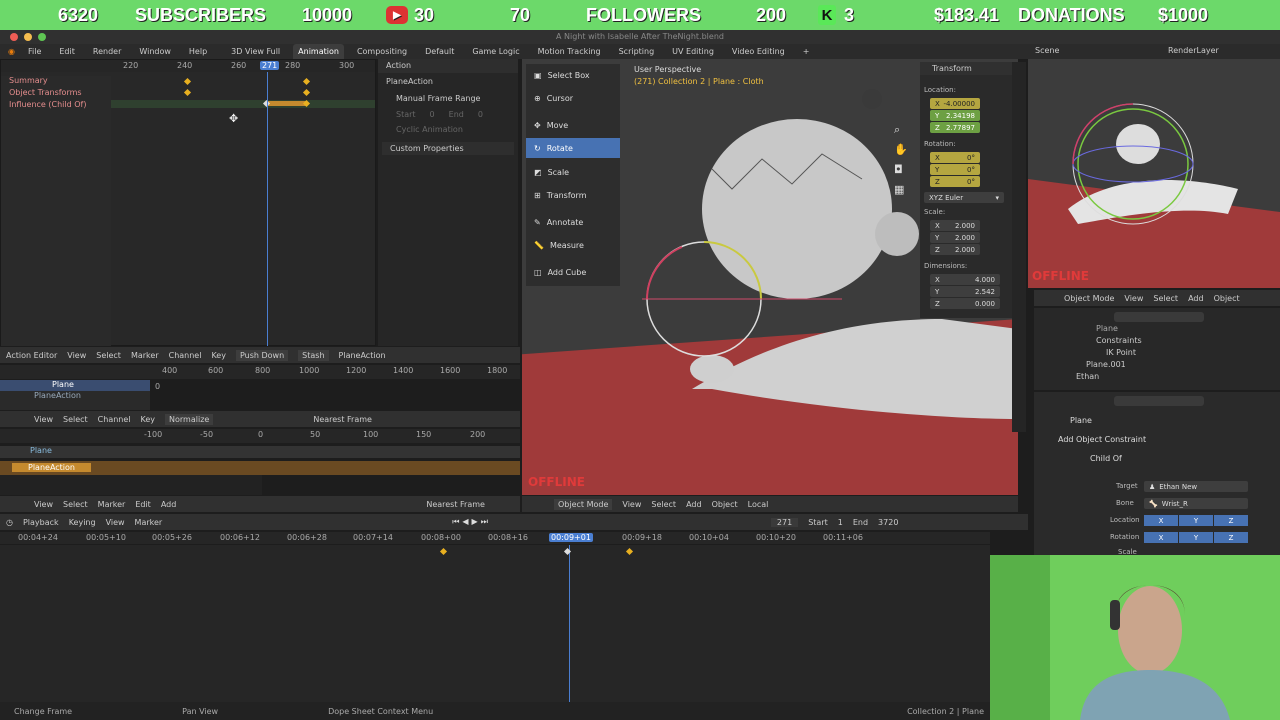 Image resolution: width=1280 pixels, height=720 pixels. What do you see at coordinates (1159, 401) in the screenshot?
I see `properties-search-input` at bounding box center [1159, 401].